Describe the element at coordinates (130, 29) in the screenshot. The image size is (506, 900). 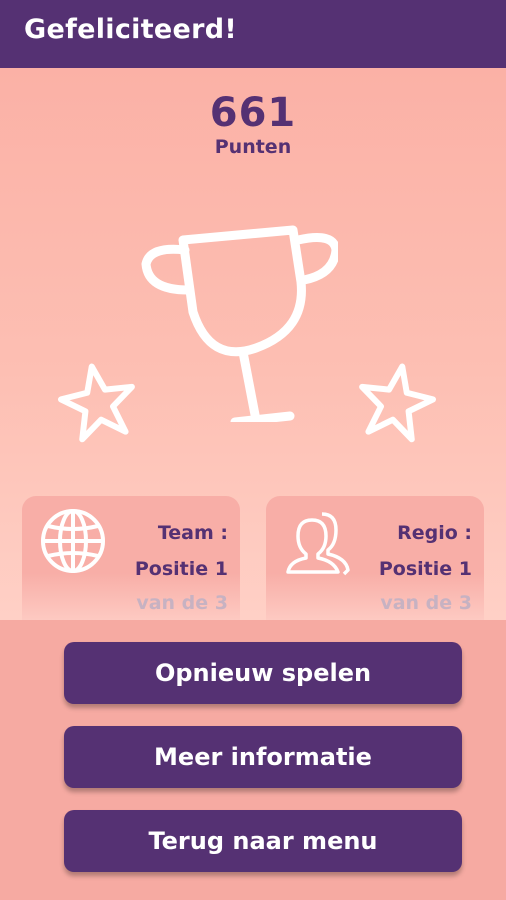
I see `page-title: Gefeliciteerd!` at that location.